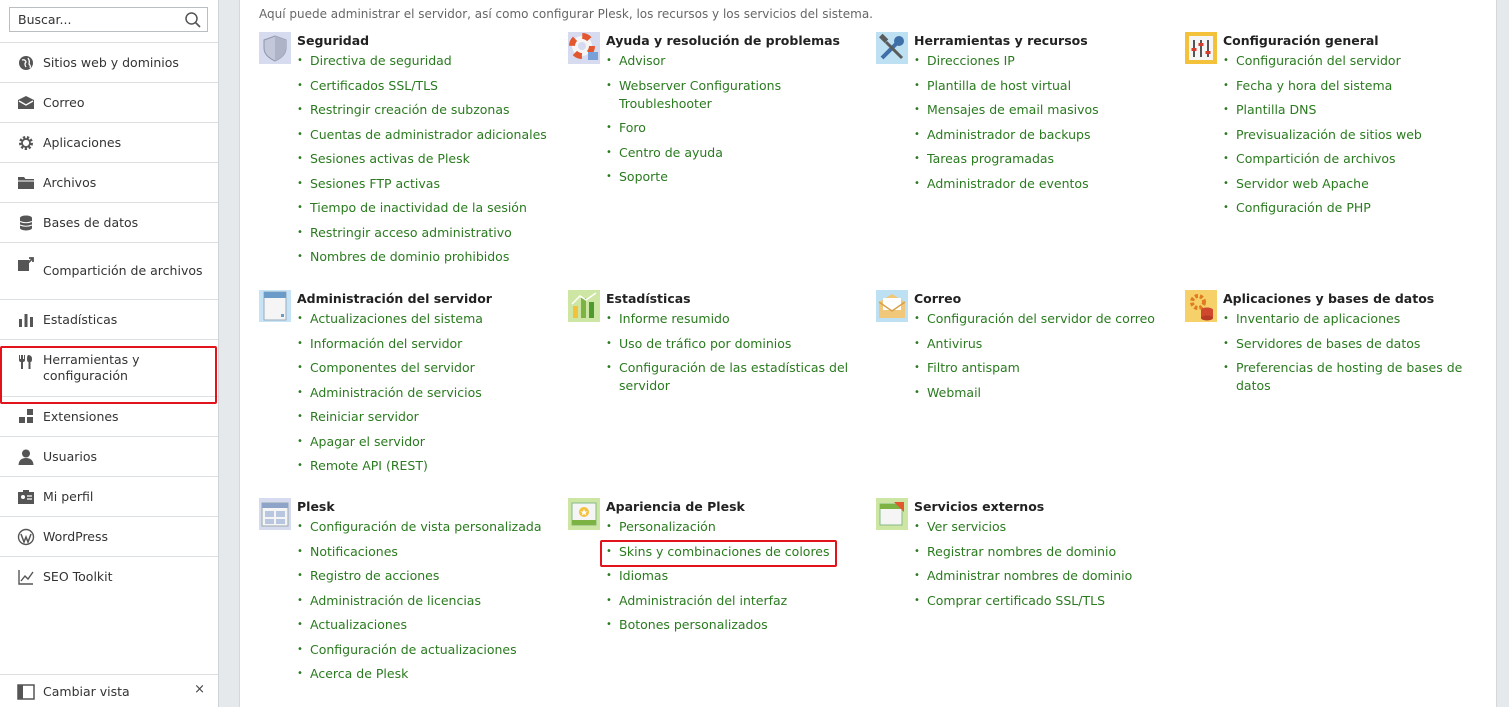 This screenshot has height=707, width=1509. Describe the element at coordinates (426, 526) in the screenshot. I see `section-link: Configuración de vista personalizada` at that location.